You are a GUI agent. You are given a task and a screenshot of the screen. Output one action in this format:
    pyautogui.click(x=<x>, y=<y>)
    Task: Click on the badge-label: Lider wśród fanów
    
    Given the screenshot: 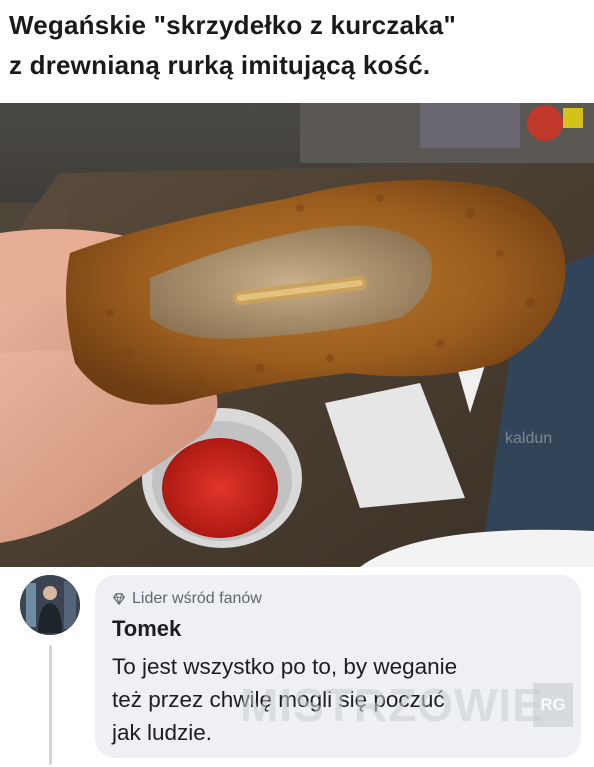 What is the action you would take?
    pyautogui.click(x=197, y=598)
    